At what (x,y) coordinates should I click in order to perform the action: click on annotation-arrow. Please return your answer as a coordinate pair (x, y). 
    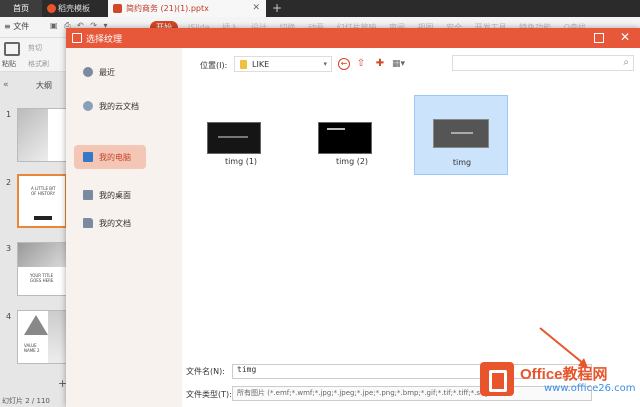
    Looking at the image, I should click on (563, 347).